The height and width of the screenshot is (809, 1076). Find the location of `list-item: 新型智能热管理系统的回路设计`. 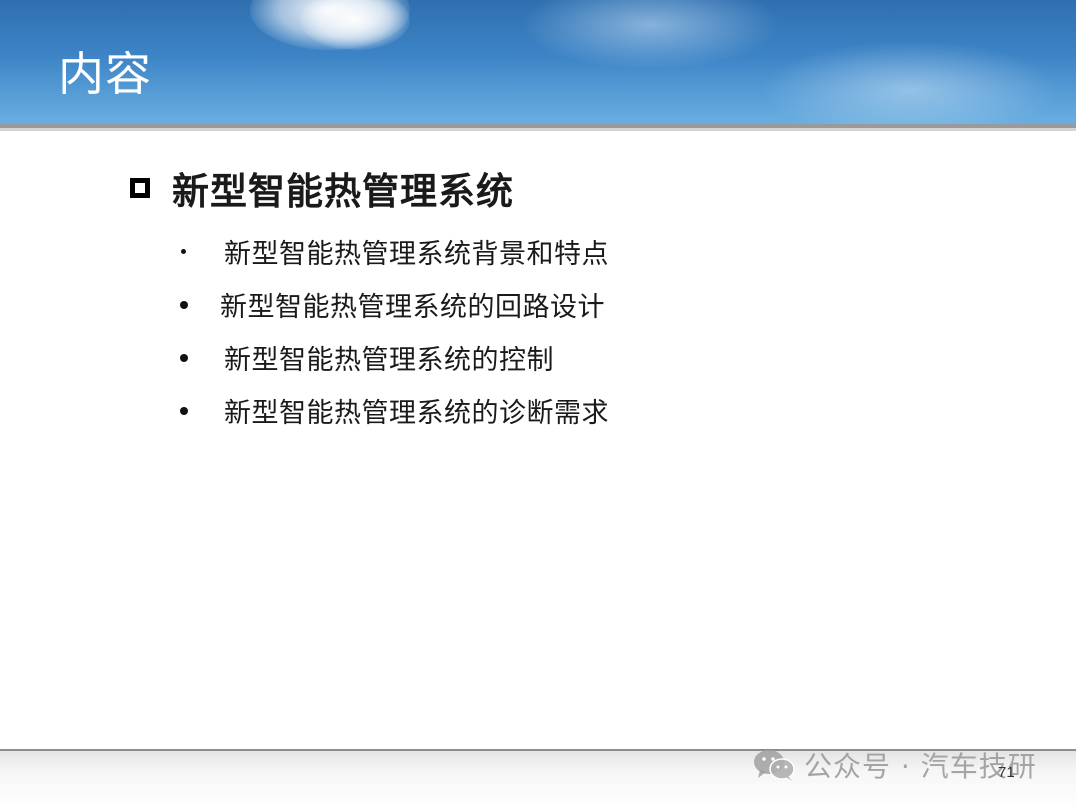

list-item: 新型智能热管理系统的回路设计 is located at coordinates (393, 304).